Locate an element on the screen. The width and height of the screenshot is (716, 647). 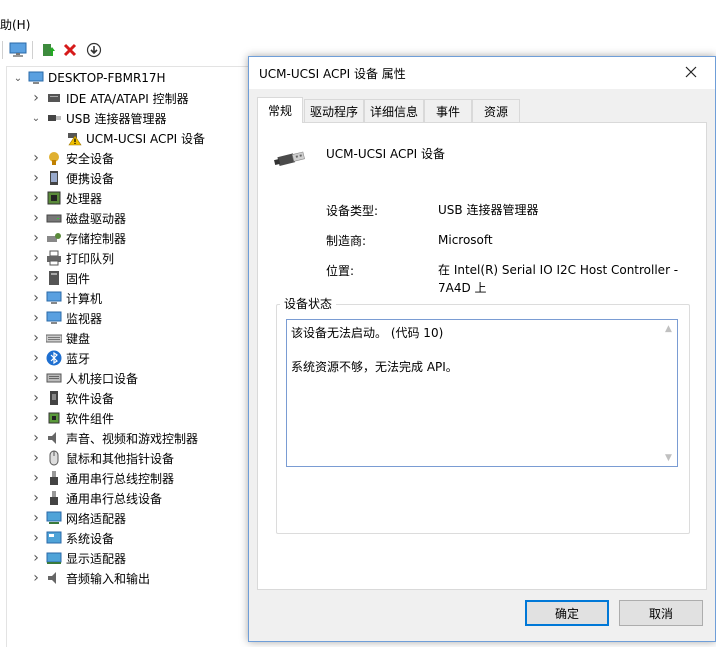
dialog-title-bar: UCM-UCSI ACPI 设备 属性 is located at coordinates (482, 73).